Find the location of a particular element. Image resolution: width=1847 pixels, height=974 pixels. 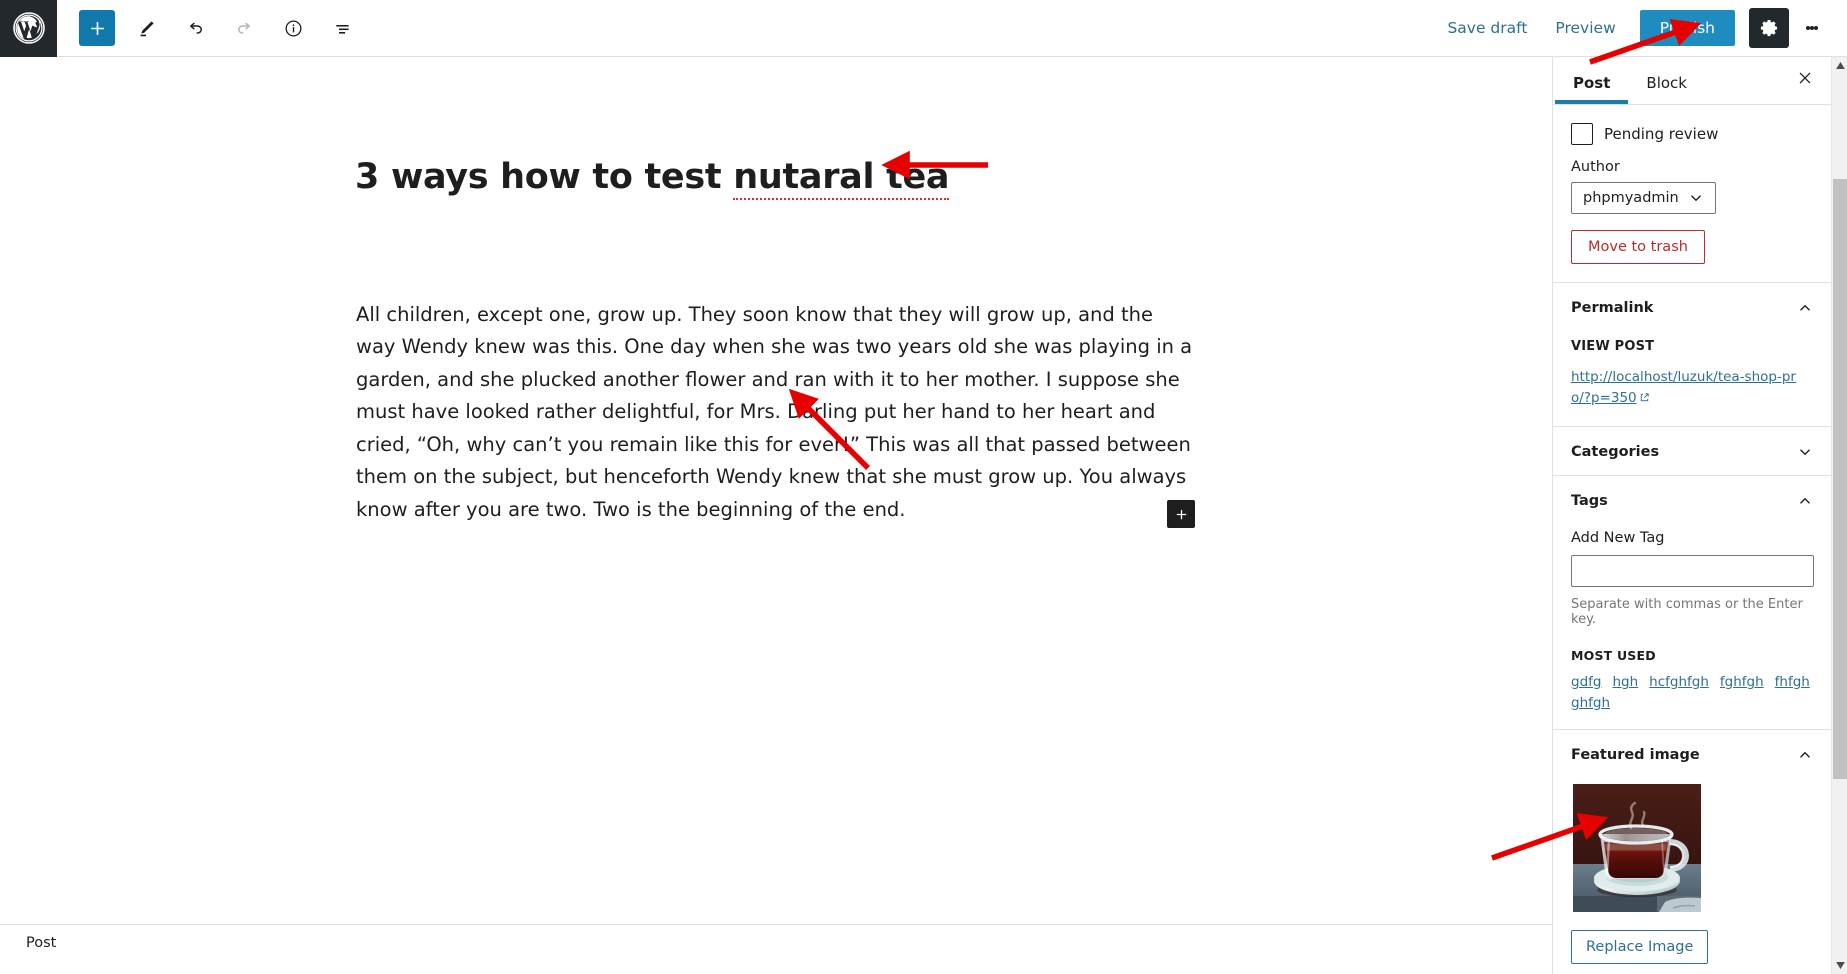

sidebar-scrollbar-thumb is located at coordinates (1840, 479).